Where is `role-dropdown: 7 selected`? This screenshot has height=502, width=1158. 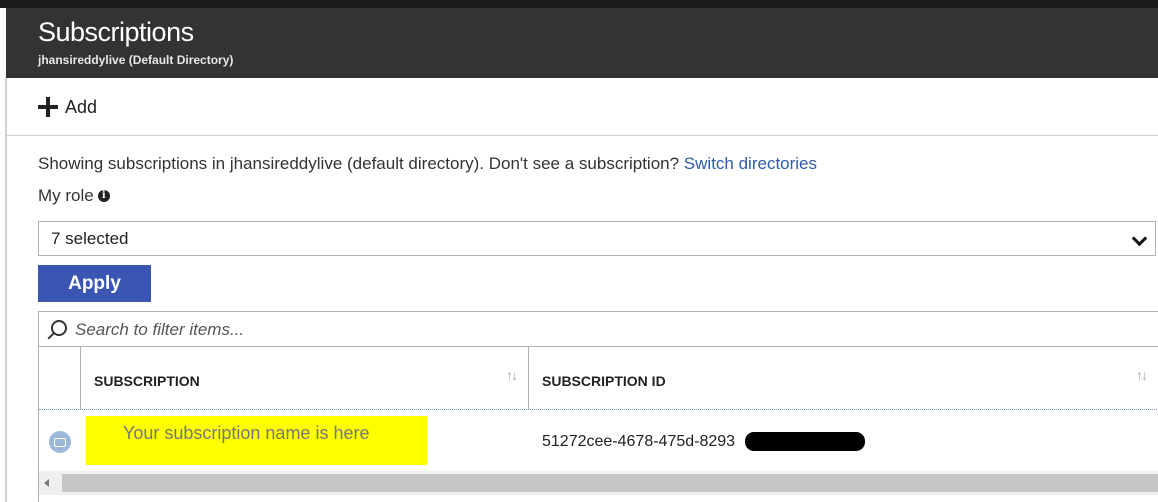 role-dropdown: 7 selected is located at coordinates (597, 238).